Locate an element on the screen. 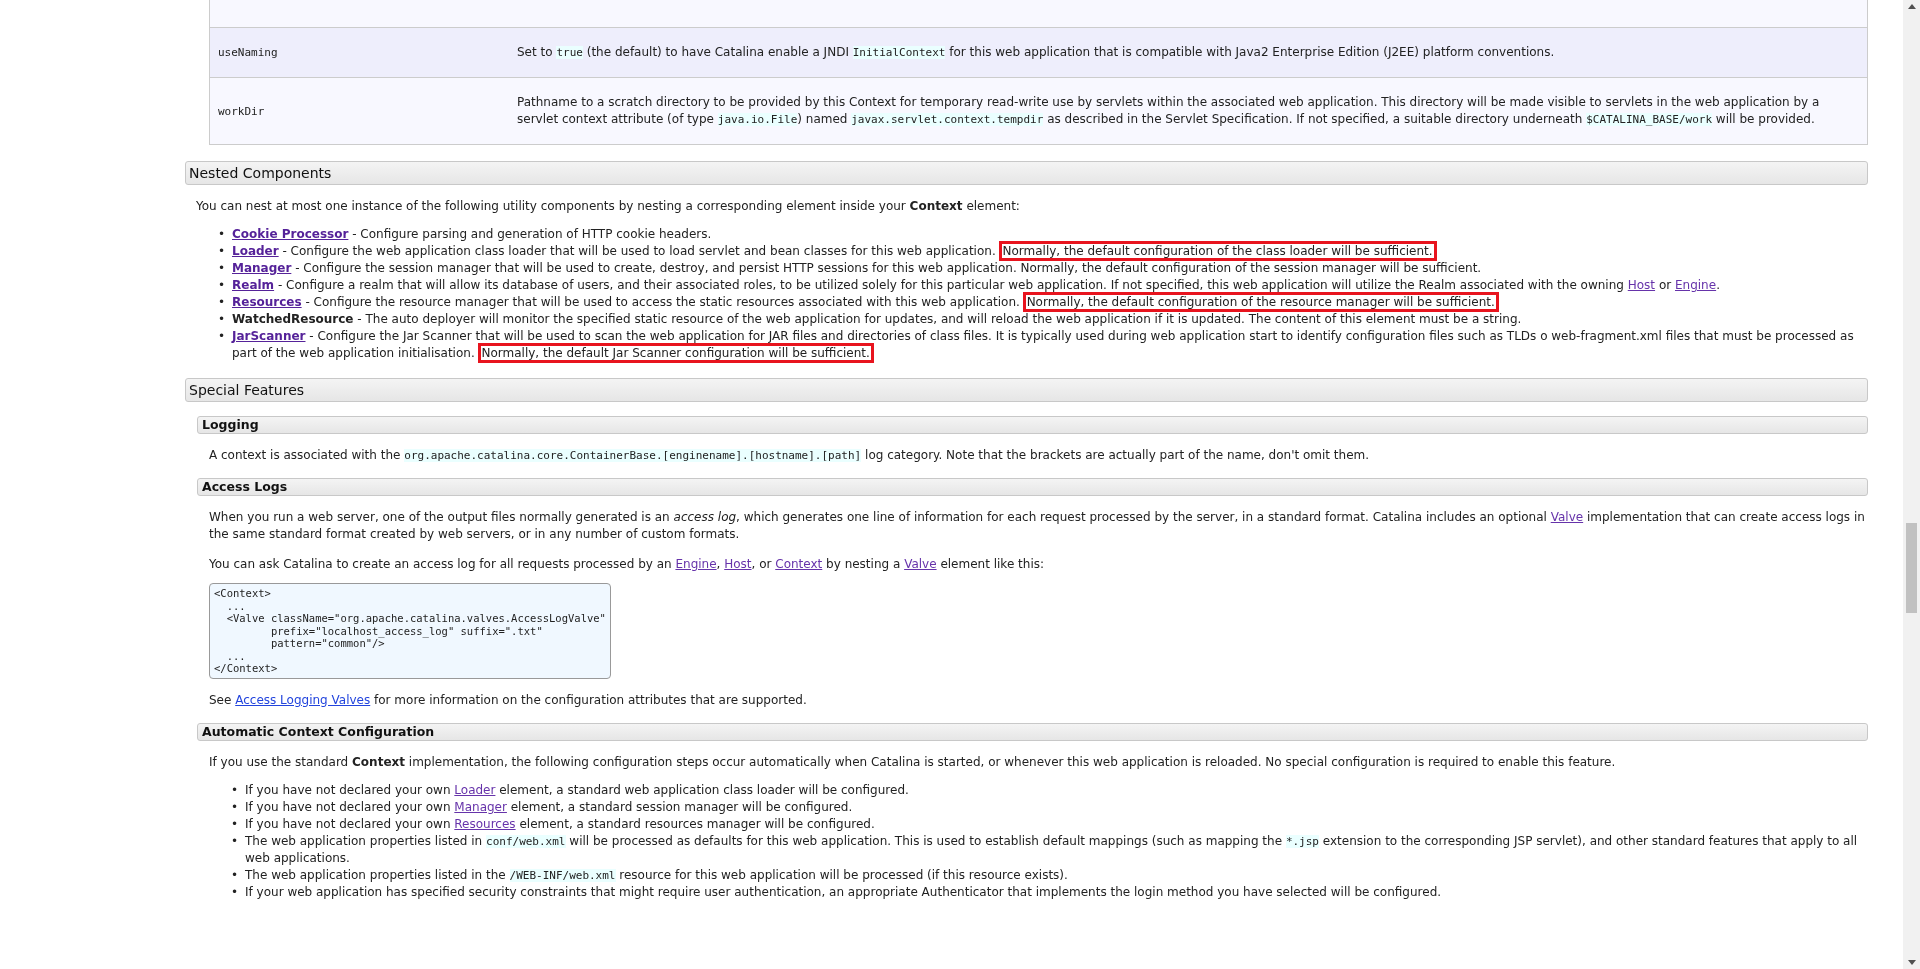  section-heading: Logging is located at coordinates (1032, 425).